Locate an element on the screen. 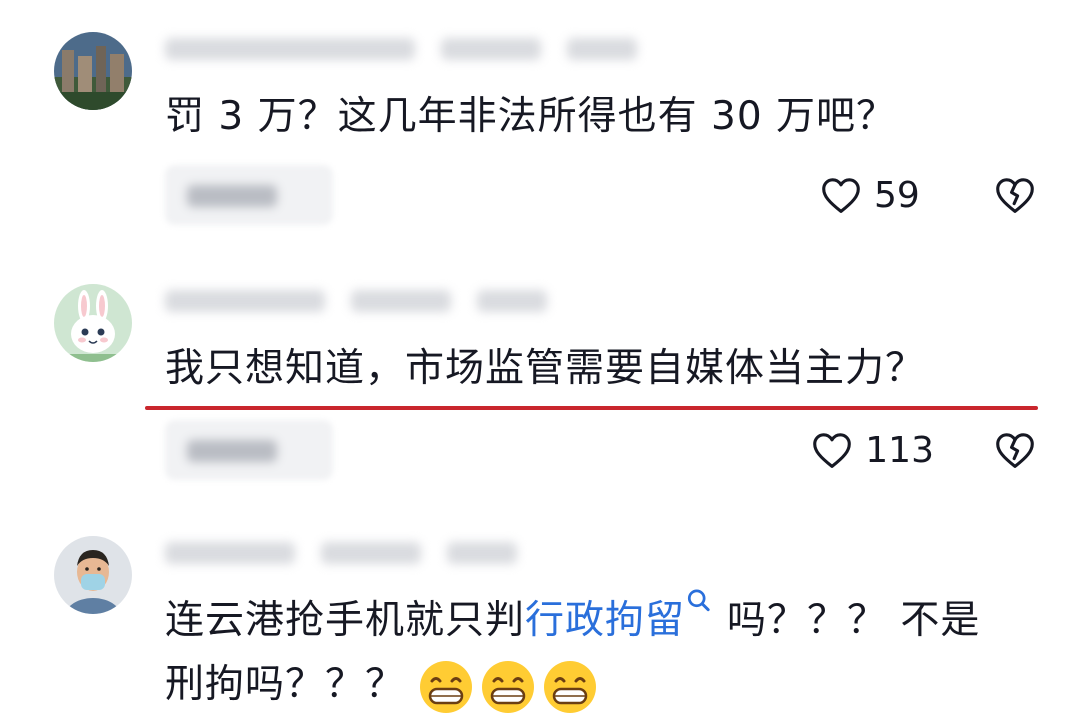 The height and width of the screenshot is (728, 1080). bunny-avatar-icon is located at coordinates (93, 323).